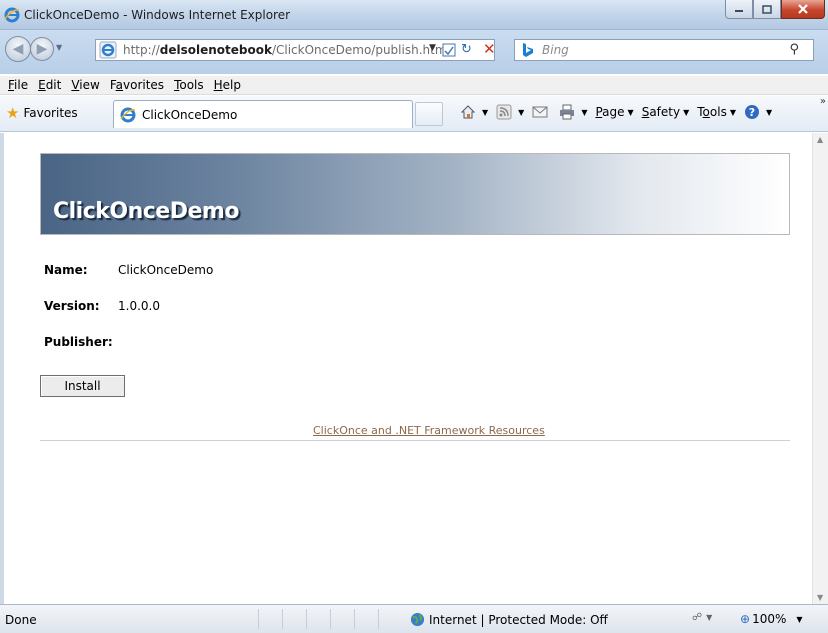 The height and width of the screenshot is (633, 828). I want to click on window-controls, so click(775, 10).